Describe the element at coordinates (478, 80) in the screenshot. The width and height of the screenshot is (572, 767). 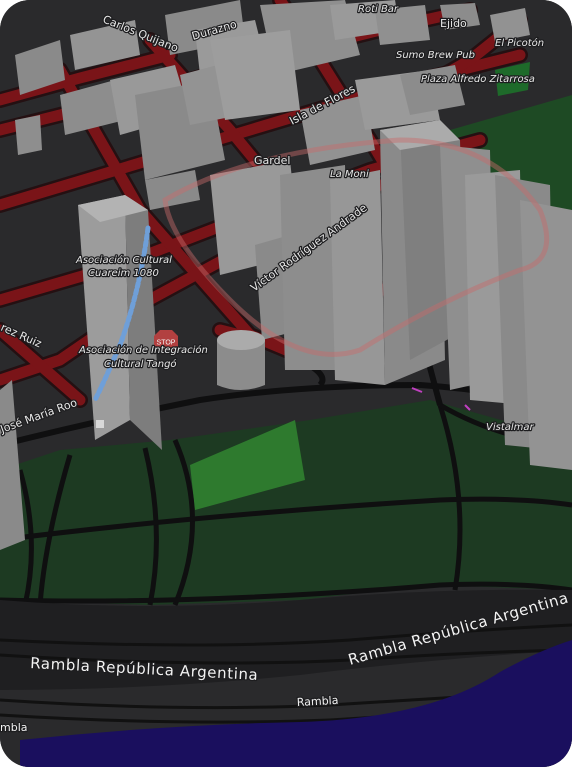
I see `poi-label-plaza-alfredo-zitarrosa: Plaza Alfredo Zitarrosa` at that location.